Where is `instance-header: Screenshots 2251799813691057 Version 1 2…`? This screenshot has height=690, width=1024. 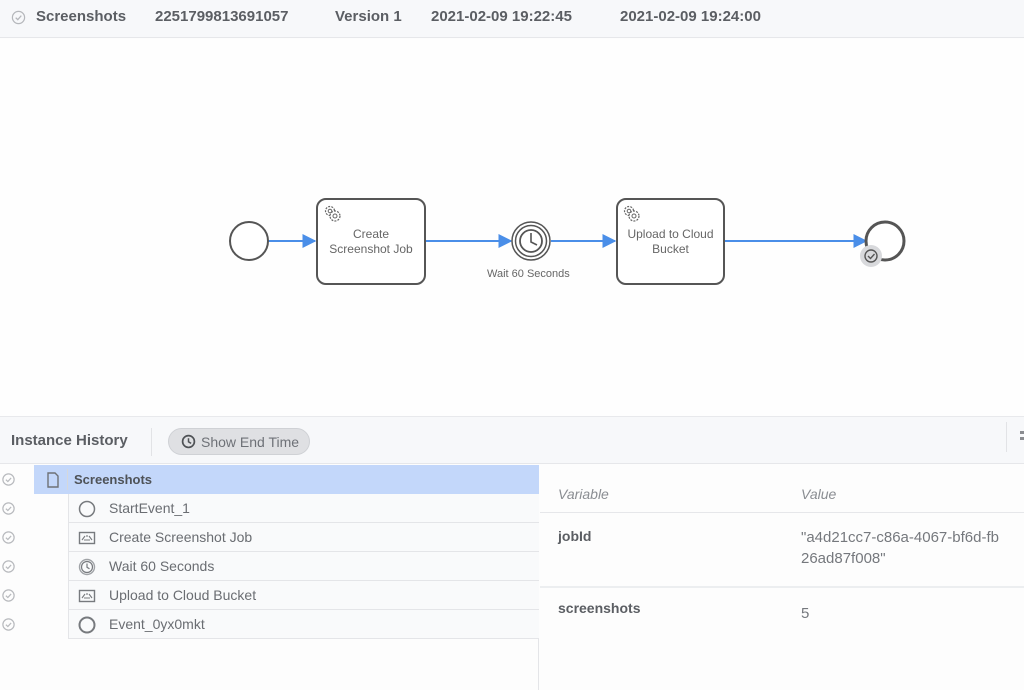
instance-header: Screenshots 2251799813691057 Version 1 2… is located at coordinates (512, 19).